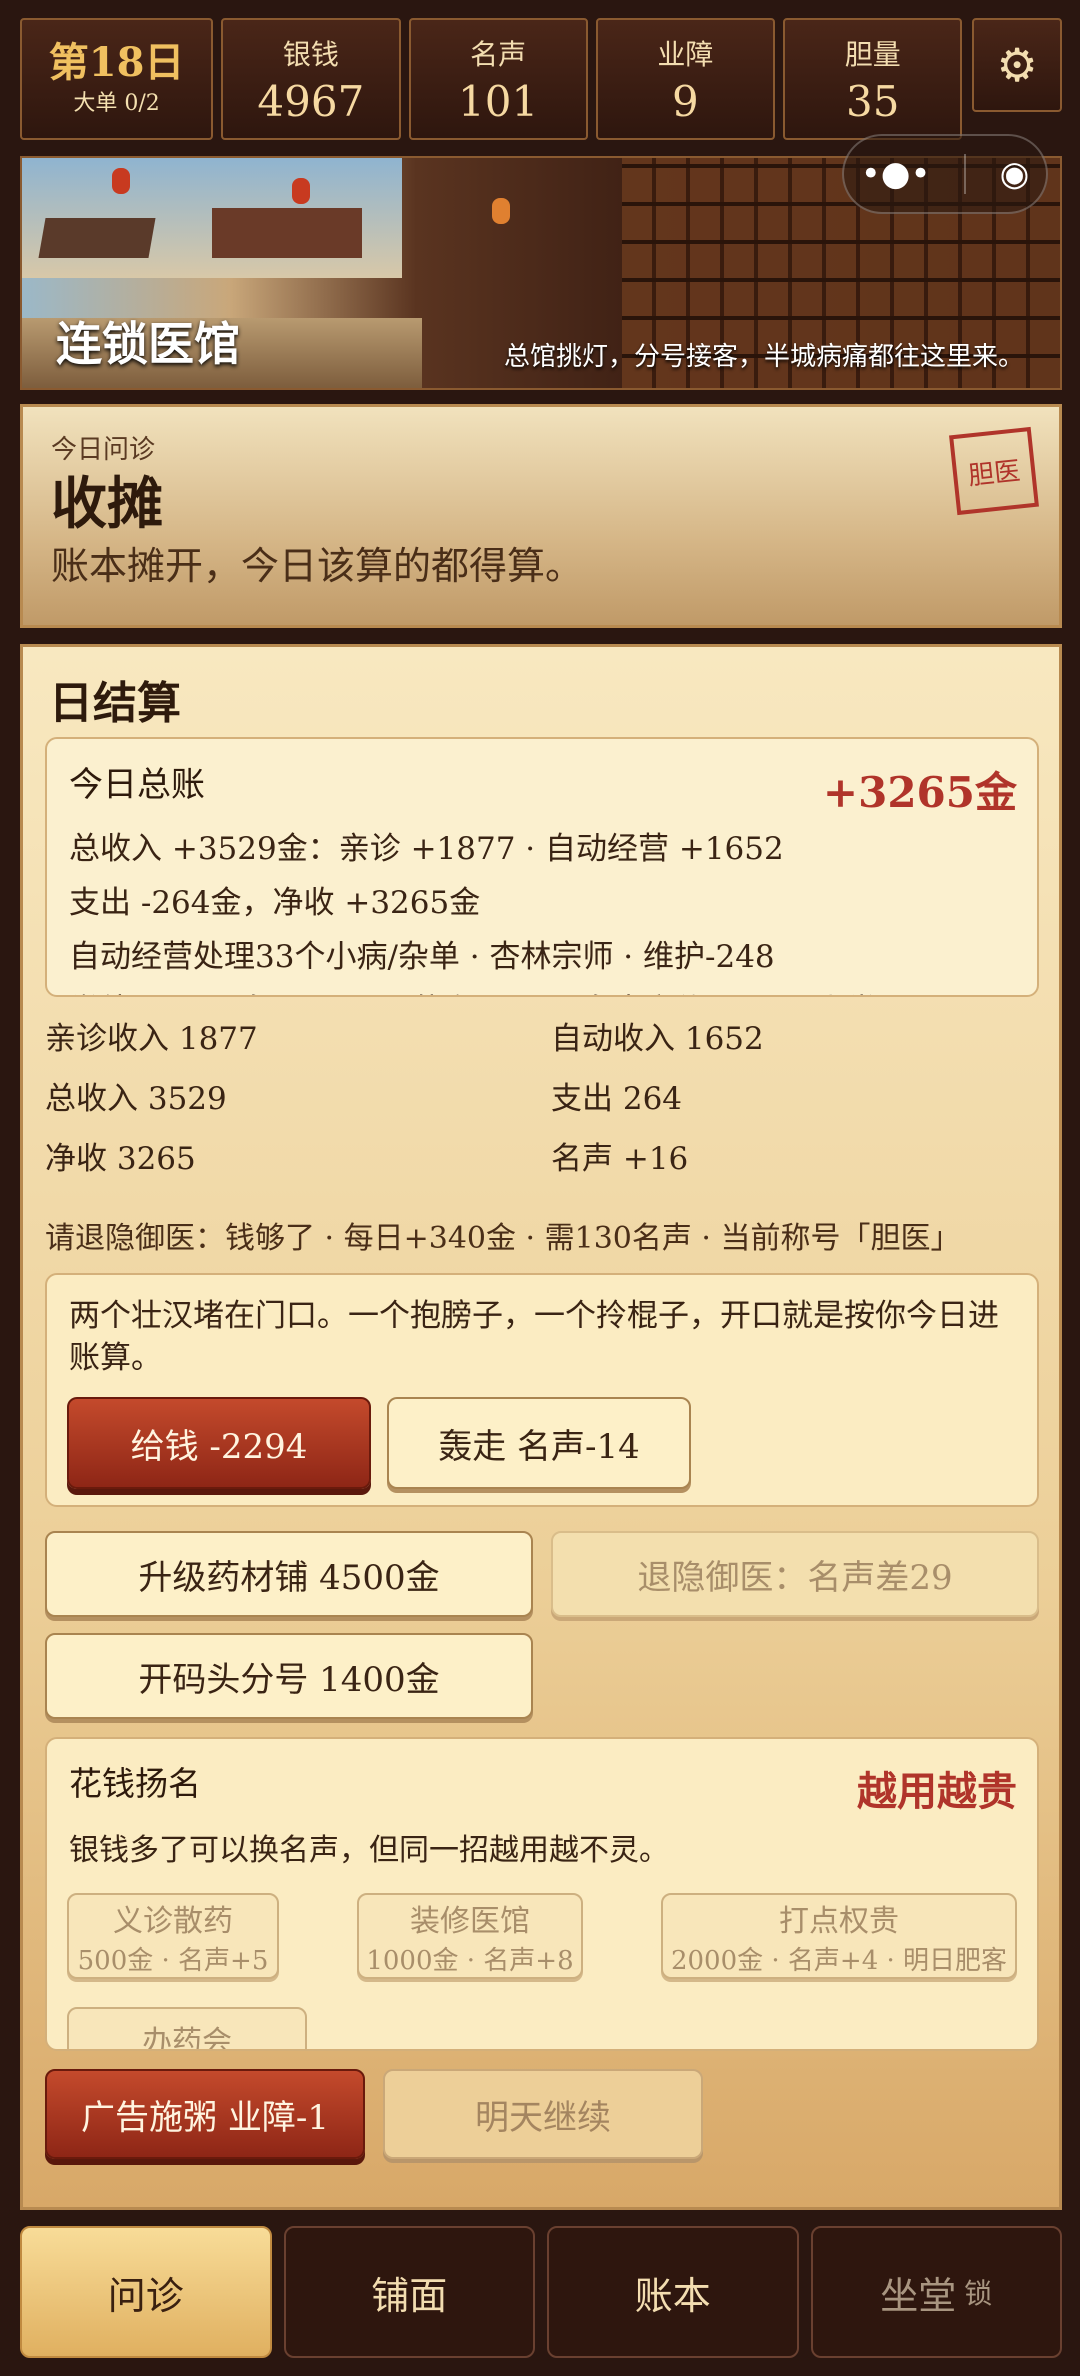 The width and height of the screenshot is (1080, 2376). What do you see at coordinates (136, 1099) in the screenshot?
I see `summary-cell: 总收入 3529` at bounding box center [136, 1099].